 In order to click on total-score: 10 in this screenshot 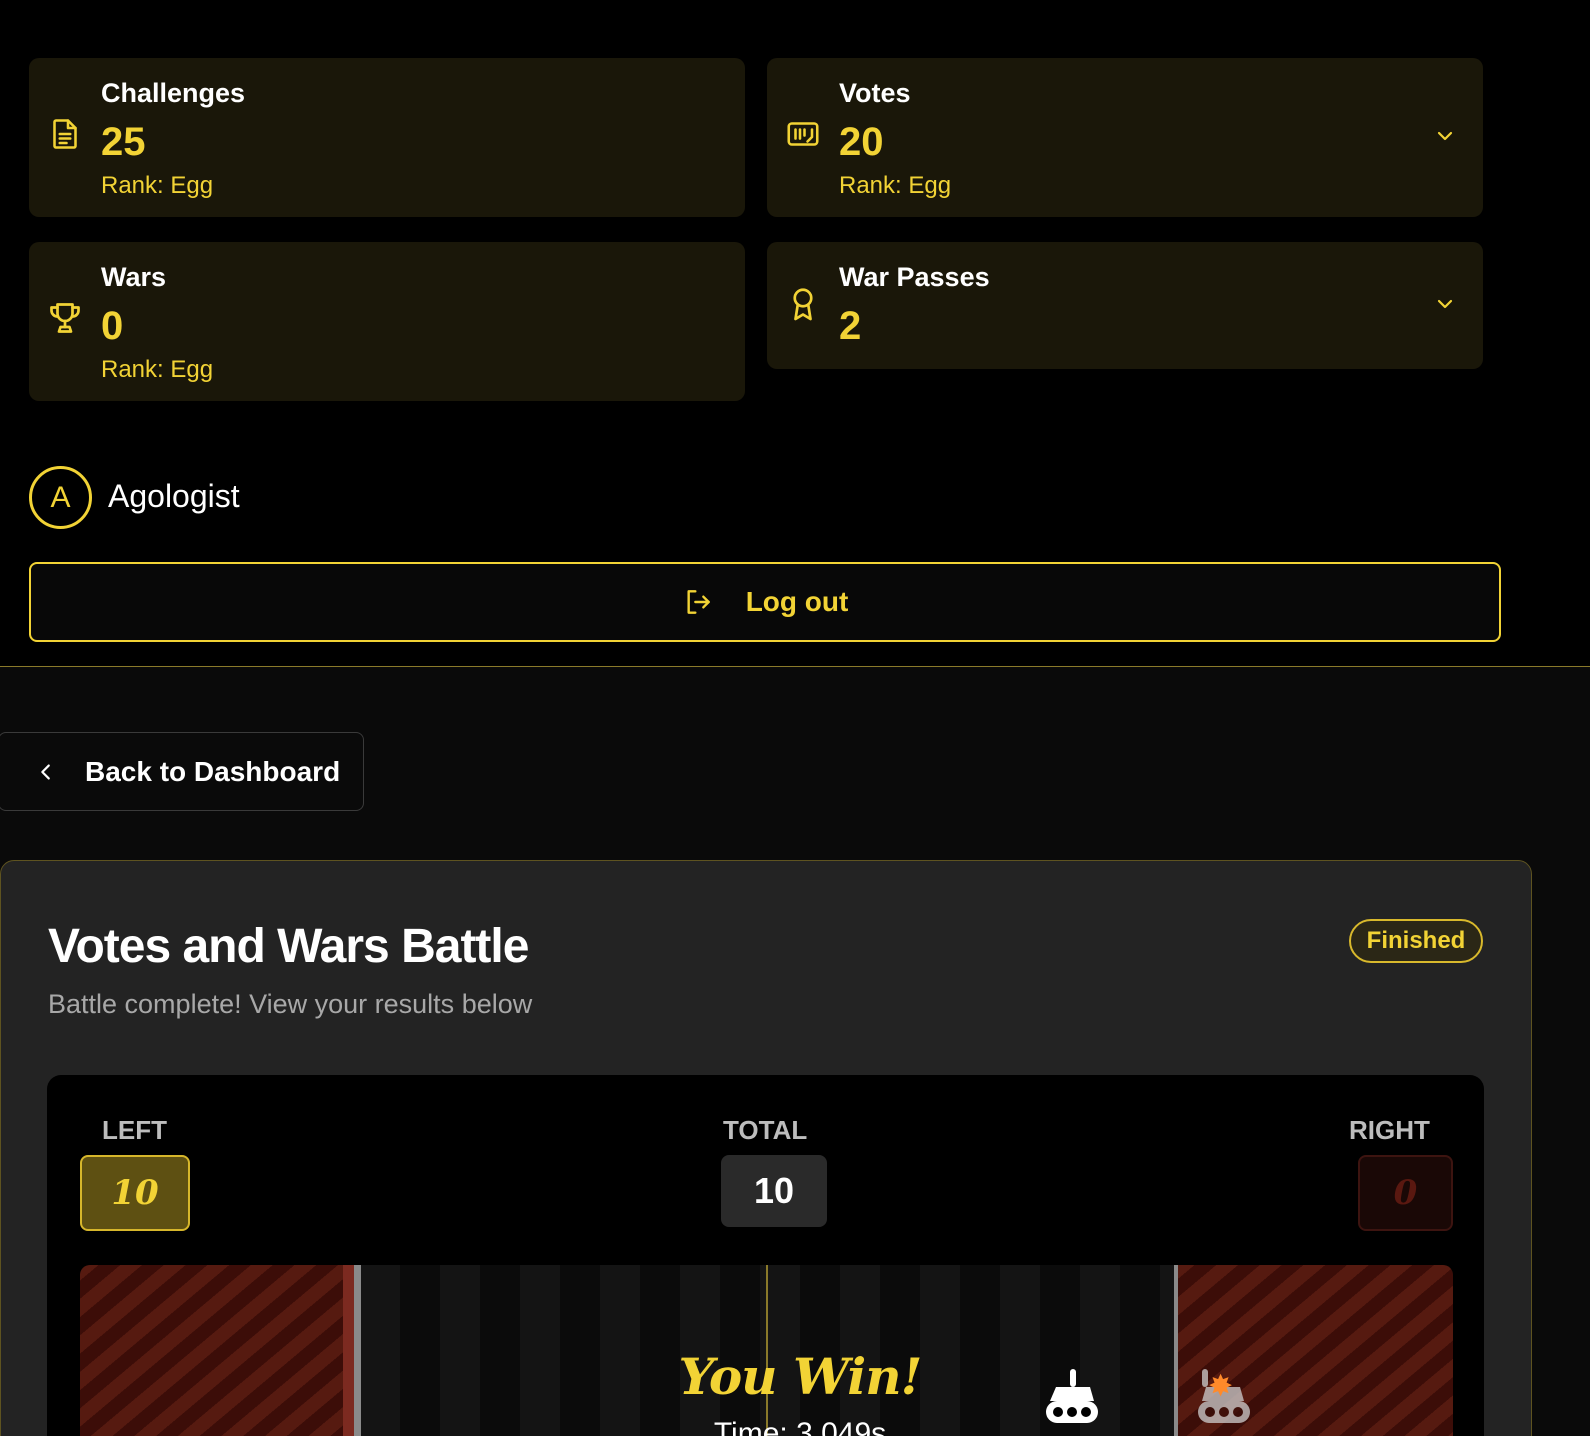, I will do `click(774, 1191)`.